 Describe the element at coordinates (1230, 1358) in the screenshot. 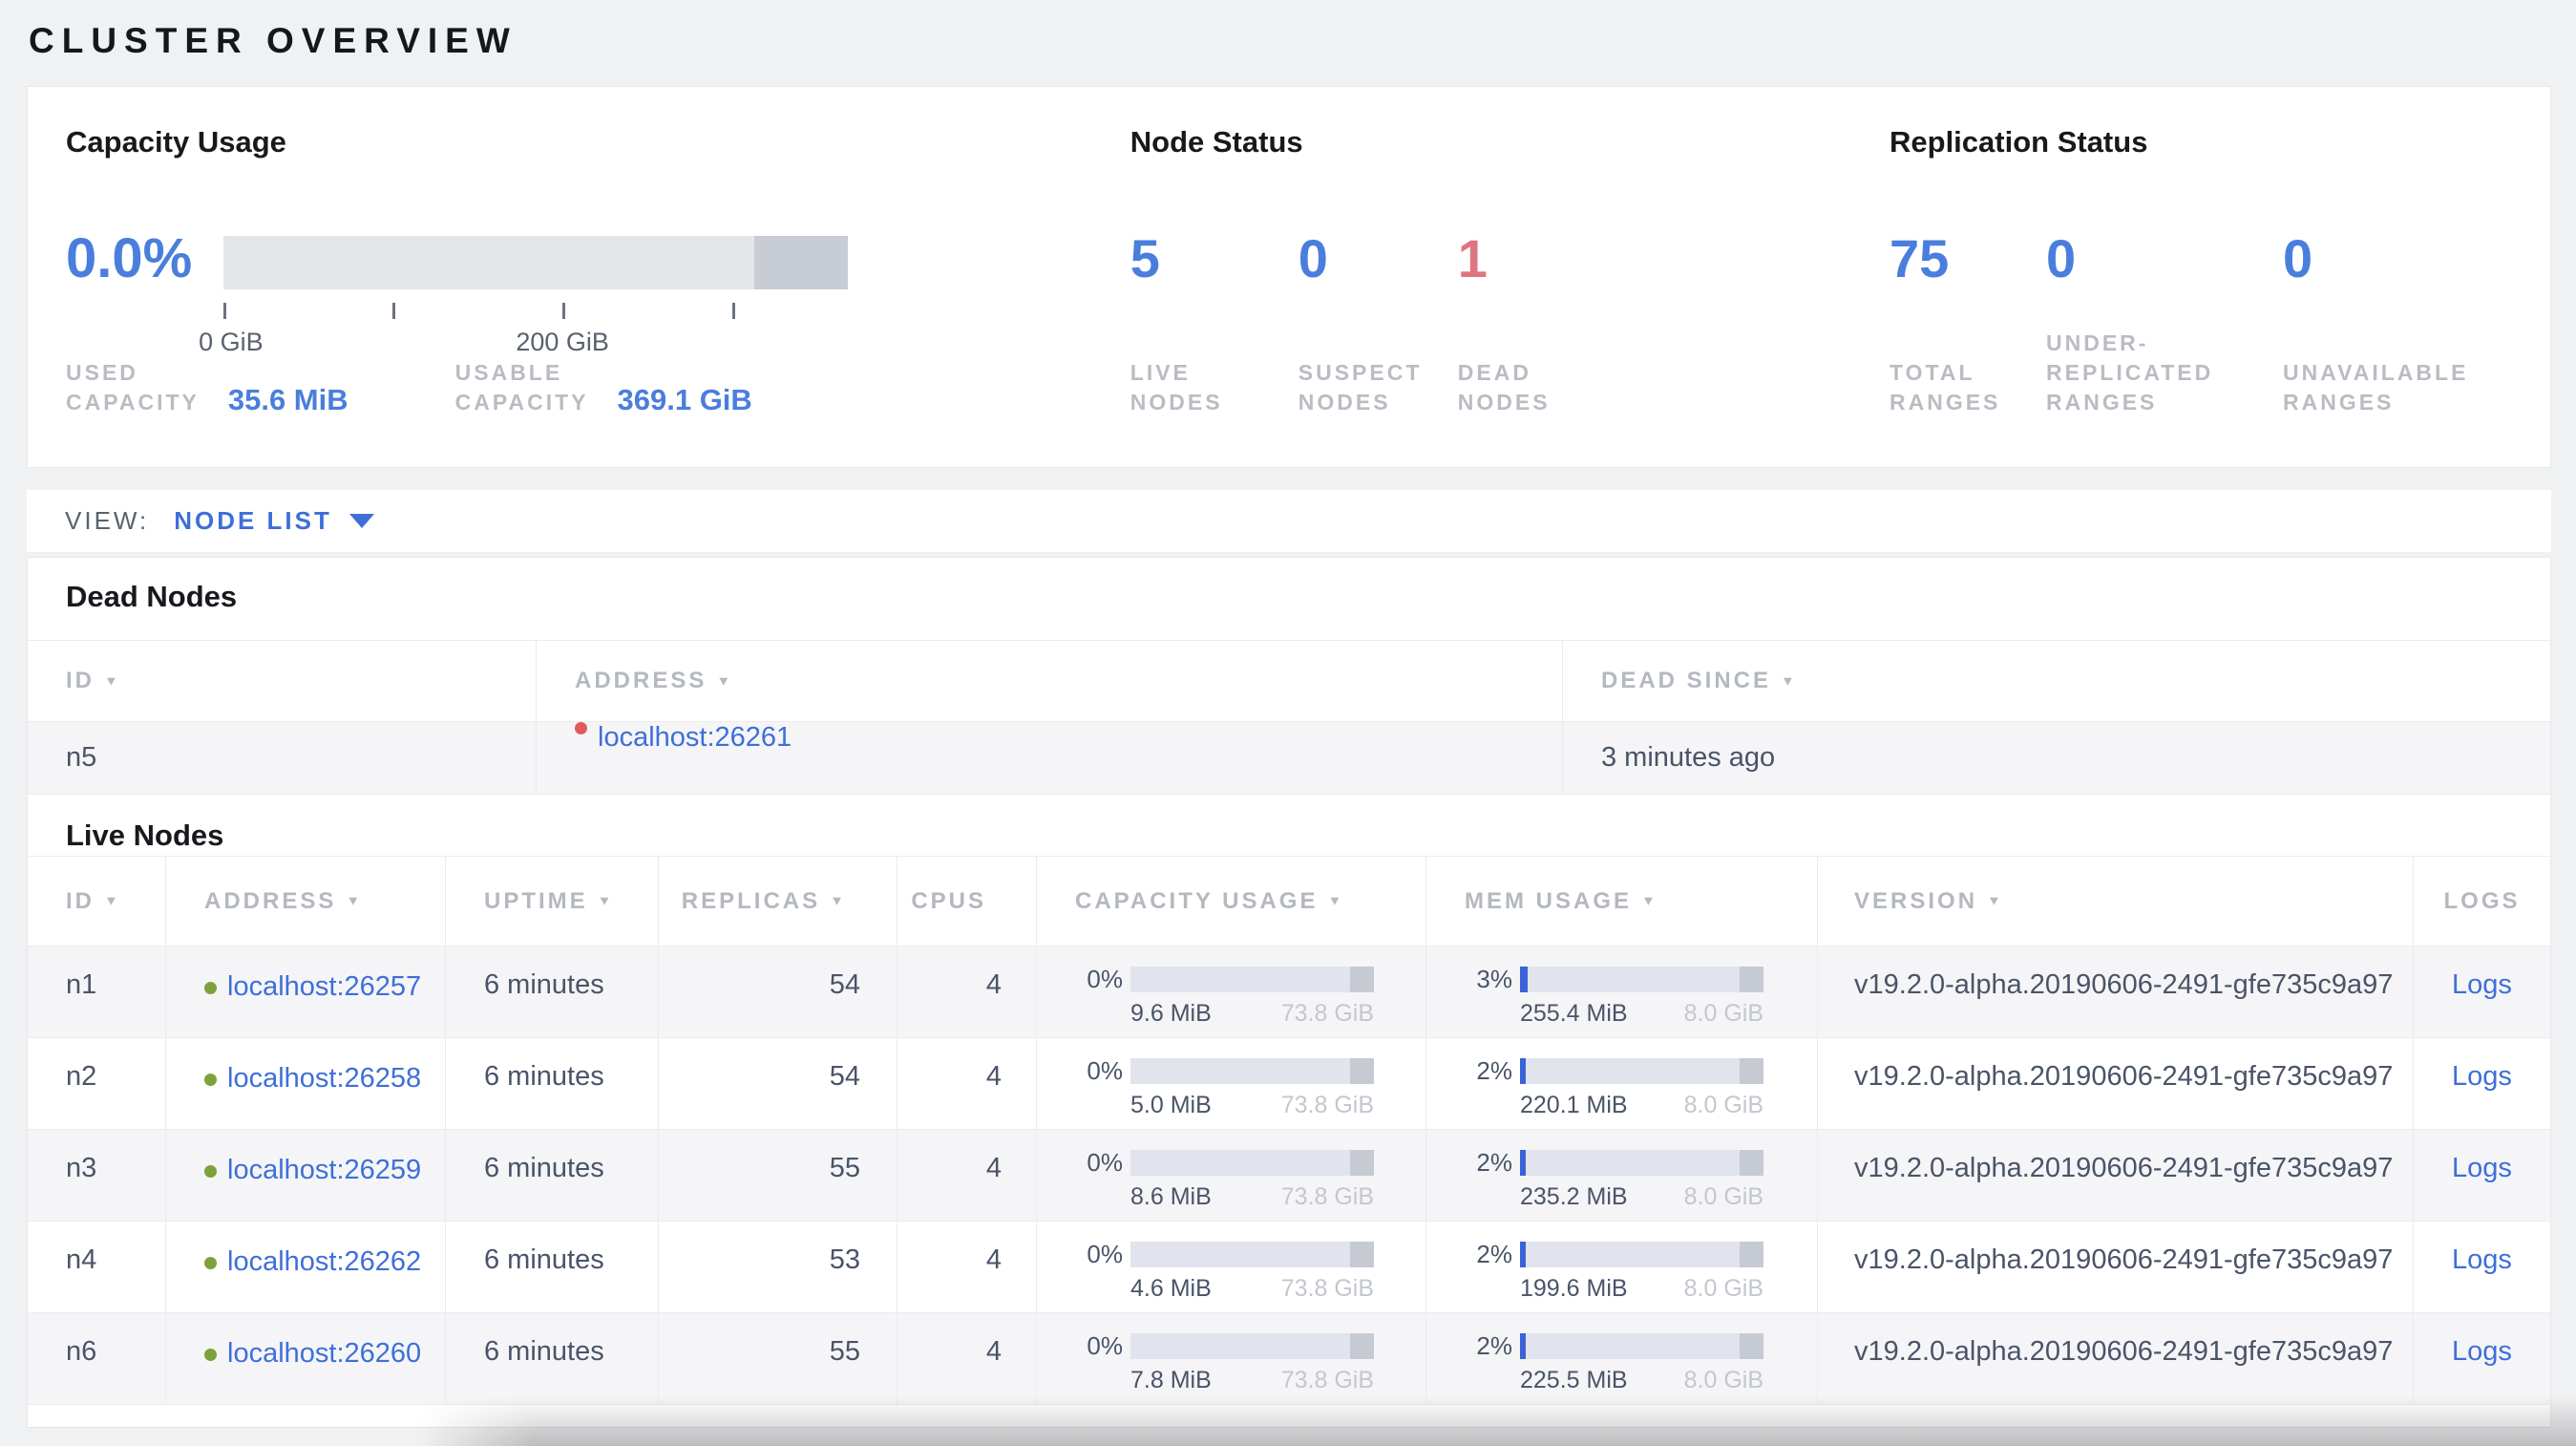

I see `capacity-usage-cell: 0% 7.8 MiB 73.8 GiB` at that location.